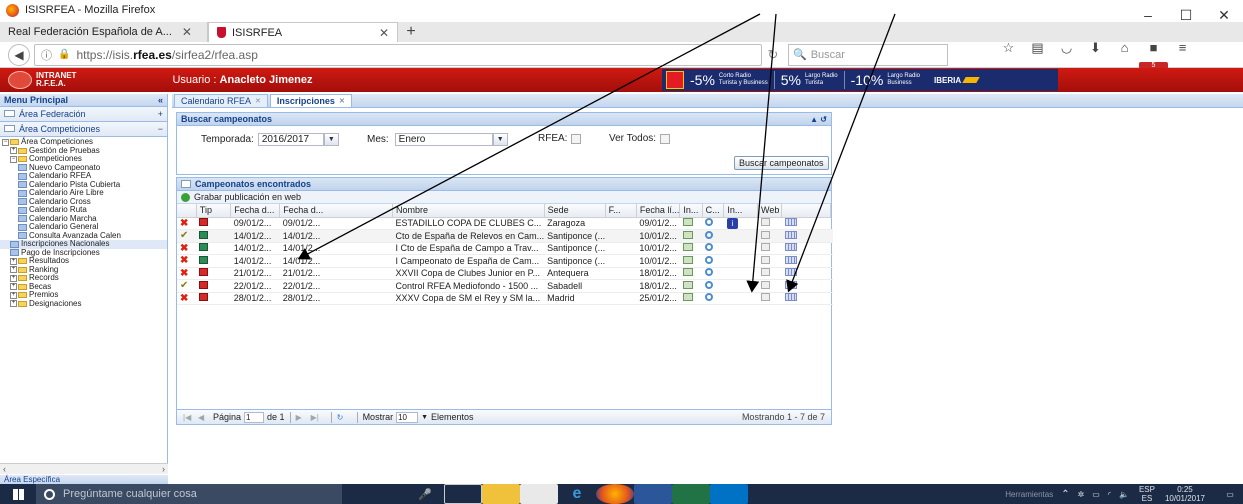  I want to click on chevron-up-icon: ⌃, so click(1065, 494).